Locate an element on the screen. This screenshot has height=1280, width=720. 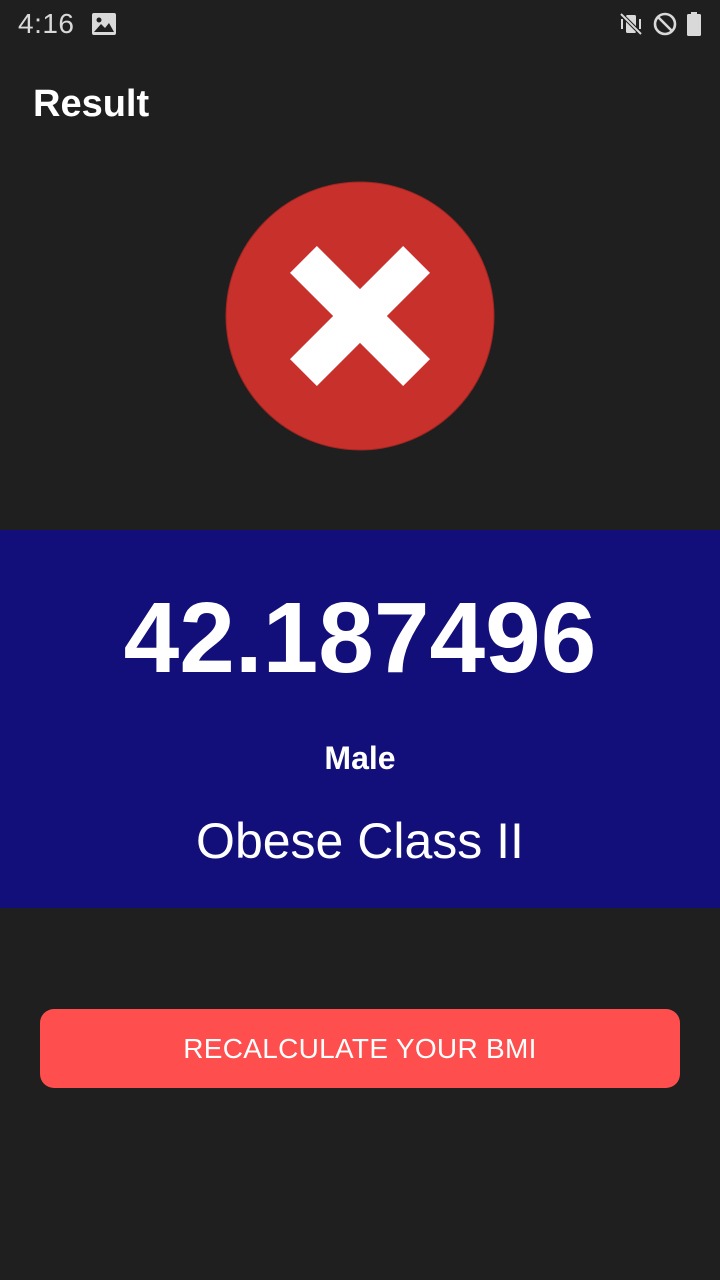
status-right-icons is located at coordinates (660, 24).